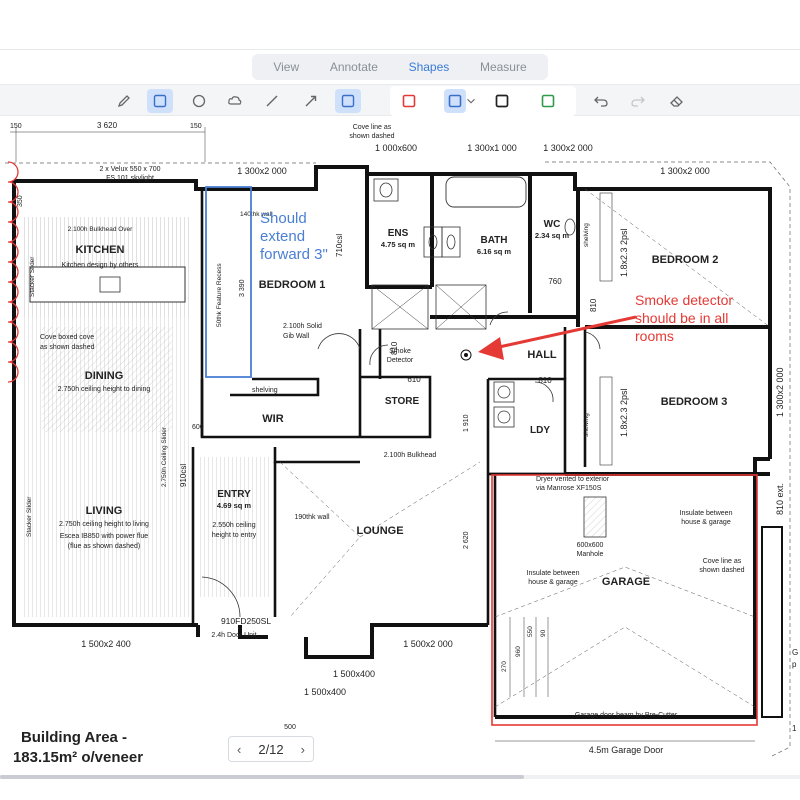 The height and width of the screenshot is (800, 800). I want to click on window-1000x600: 1 000x600, so click(396, 148).